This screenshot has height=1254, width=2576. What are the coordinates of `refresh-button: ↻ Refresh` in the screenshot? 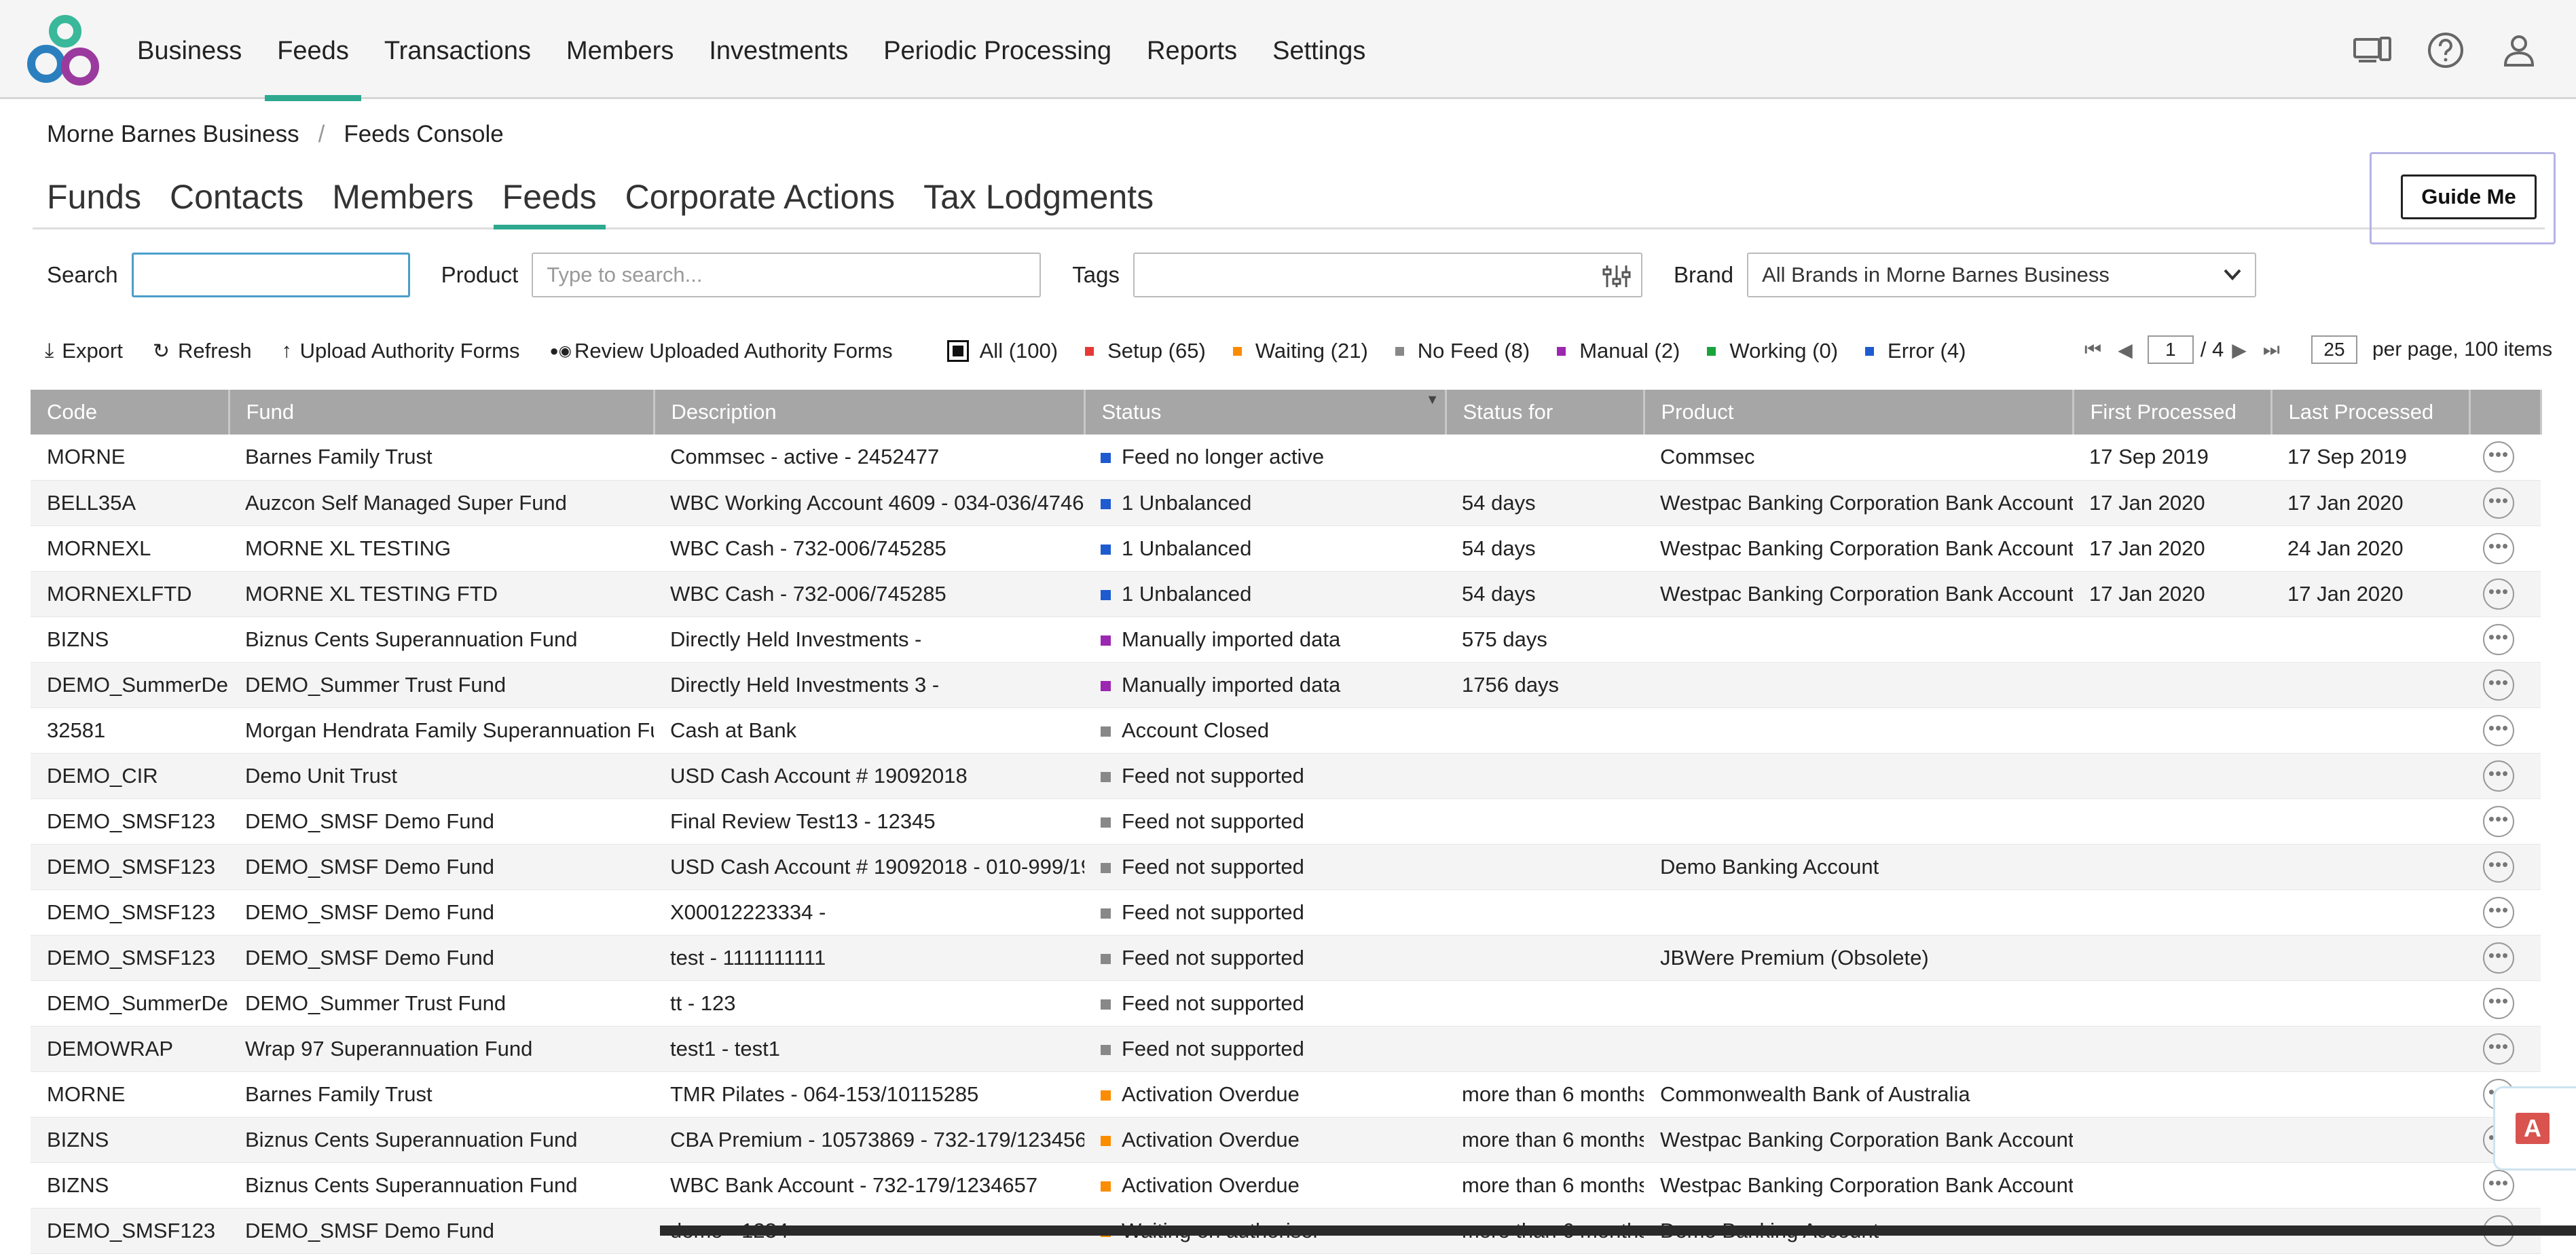 It's located at (202, 351).